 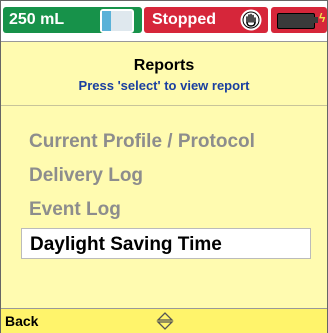 What do you see at coordinates (322, 18) in the screenshot?
I see `power-plug-icon: ϟ` at bounding box center [322, 18].